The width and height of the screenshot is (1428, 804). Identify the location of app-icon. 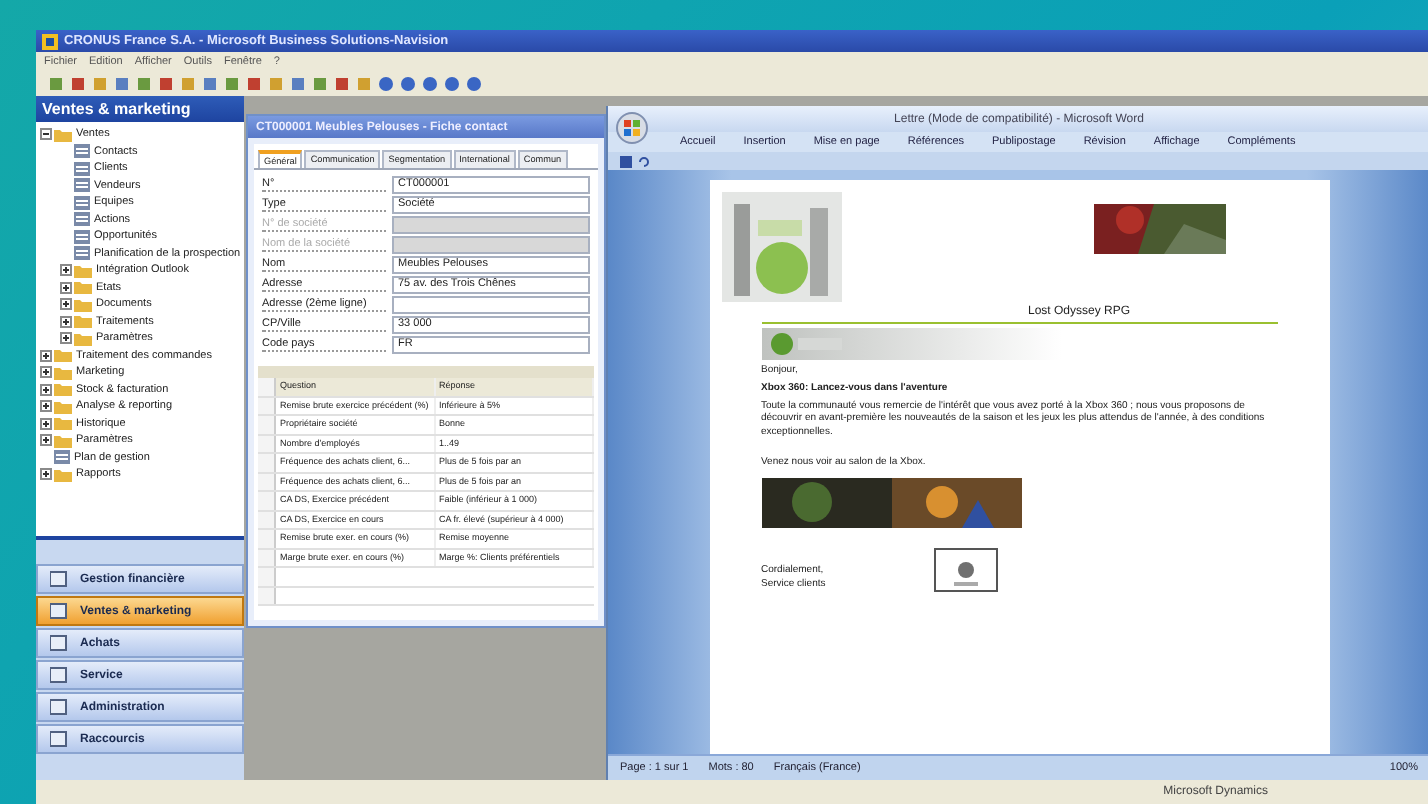
(50, 41).